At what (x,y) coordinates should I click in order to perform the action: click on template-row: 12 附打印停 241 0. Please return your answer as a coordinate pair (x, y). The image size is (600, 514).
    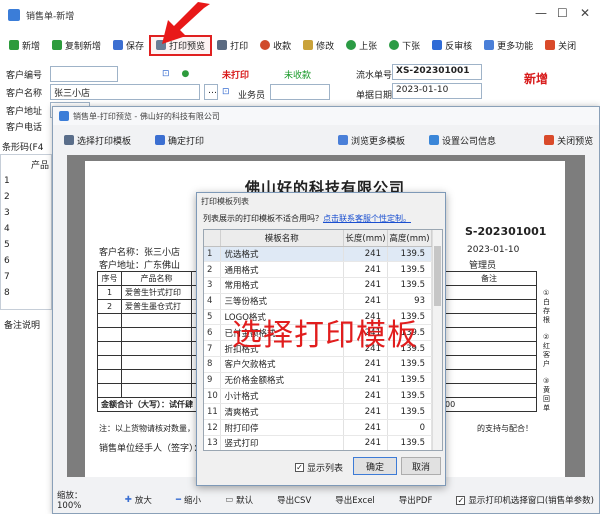
    Looking at the image, I should click on (318, 428).